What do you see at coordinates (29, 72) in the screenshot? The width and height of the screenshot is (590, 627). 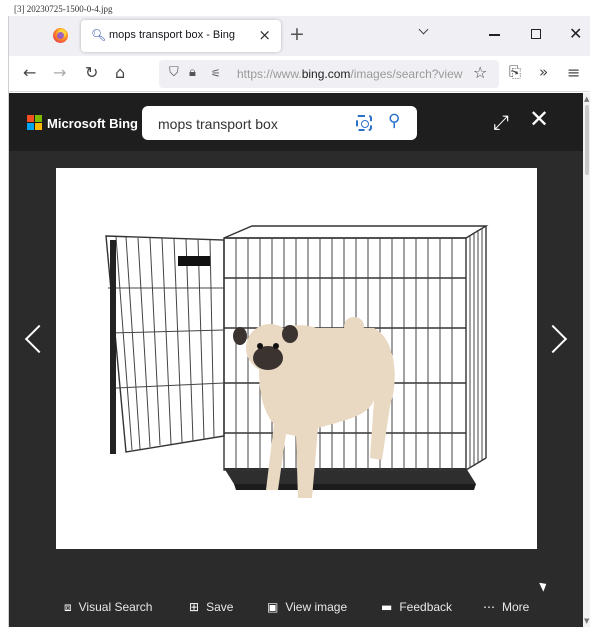 I see `back-arrow-icon: ←` at bounding box center [29, 72].